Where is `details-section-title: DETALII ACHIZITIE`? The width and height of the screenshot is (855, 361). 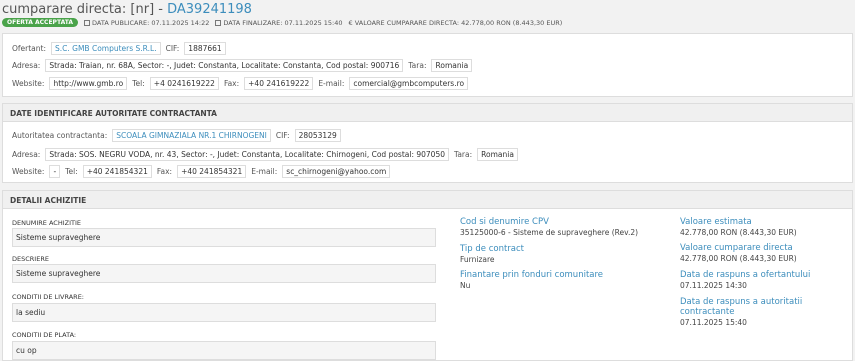
details-section-title: DETALII ACHIZITIE is located at coordinates (427, 200).